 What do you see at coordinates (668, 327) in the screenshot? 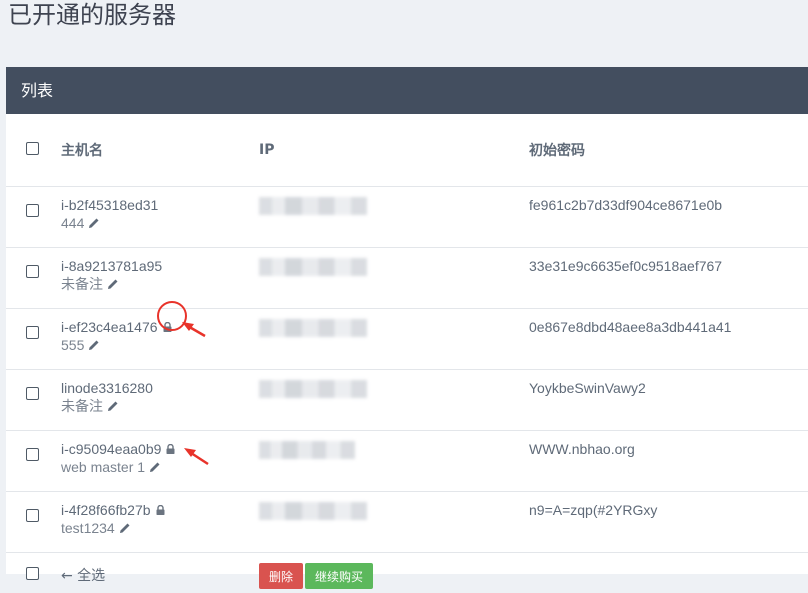
I see `initial-password: 0e867e8dbd48aee8a3db441a41` at bounding box center [668, 327].